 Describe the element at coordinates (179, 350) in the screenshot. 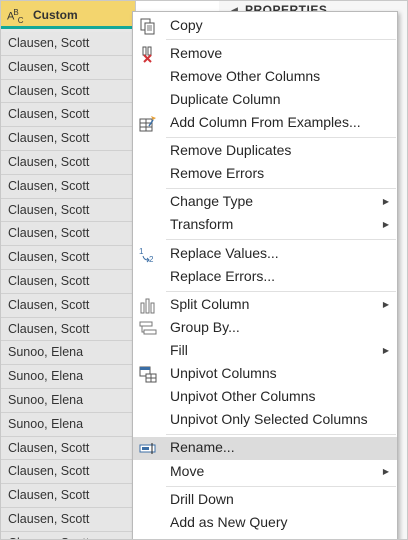

I see `menu-label: Fill` at that location.